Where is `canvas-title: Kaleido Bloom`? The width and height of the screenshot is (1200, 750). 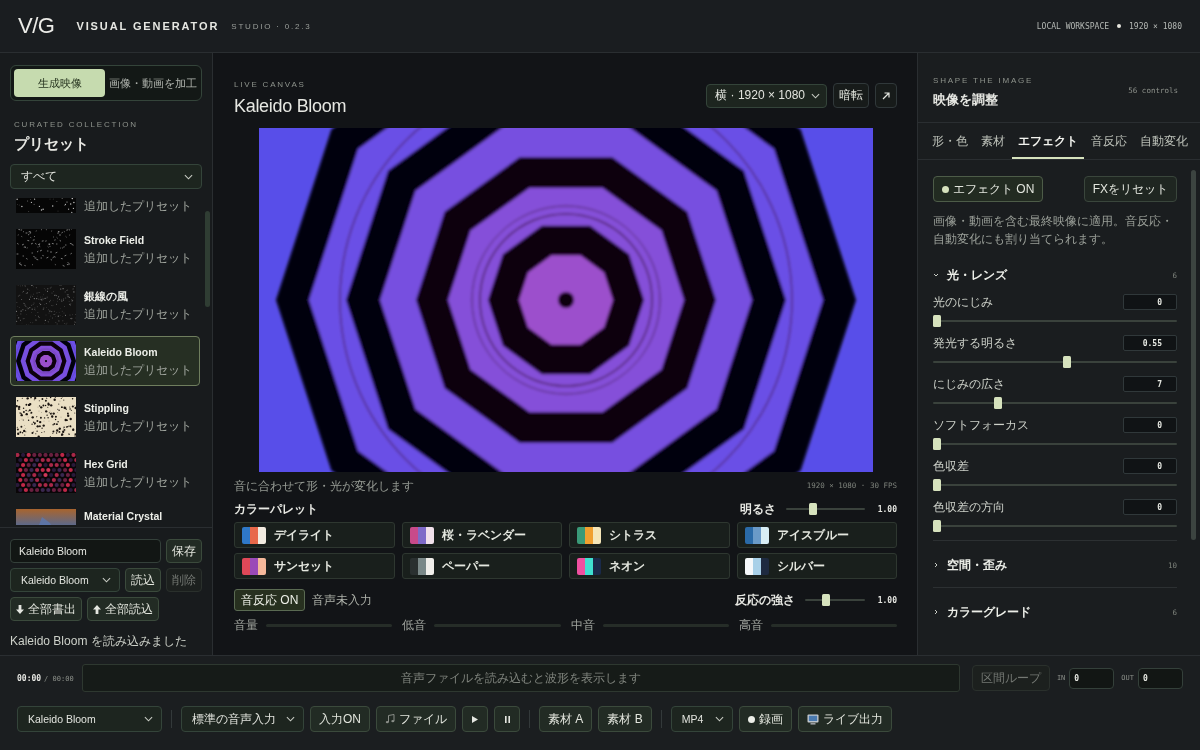
canvas-title: Kaleido Bloom is located at coordinates (290, 106).